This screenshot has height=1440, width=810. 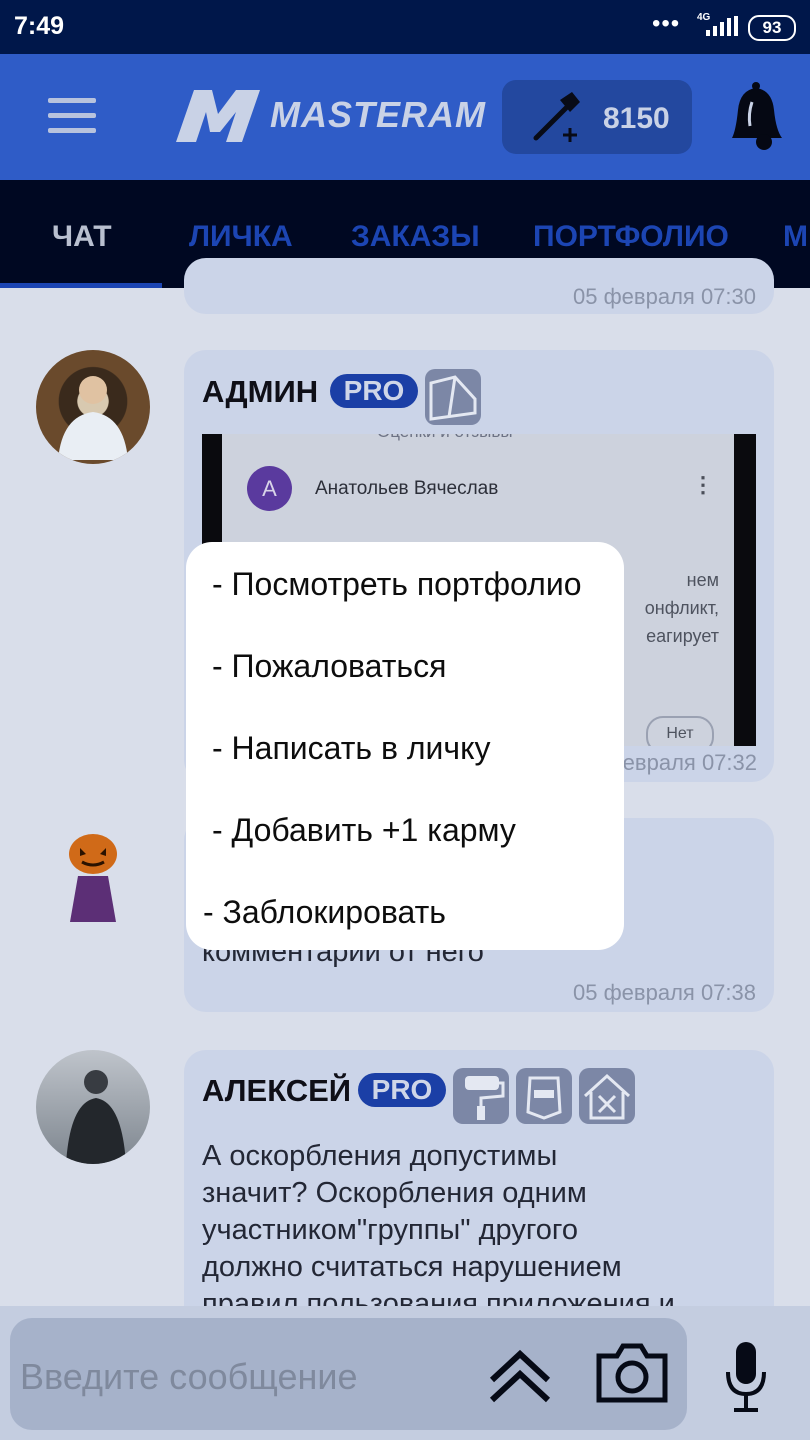 I want to click on battery-icon: 93, so click(x=772, y=28).